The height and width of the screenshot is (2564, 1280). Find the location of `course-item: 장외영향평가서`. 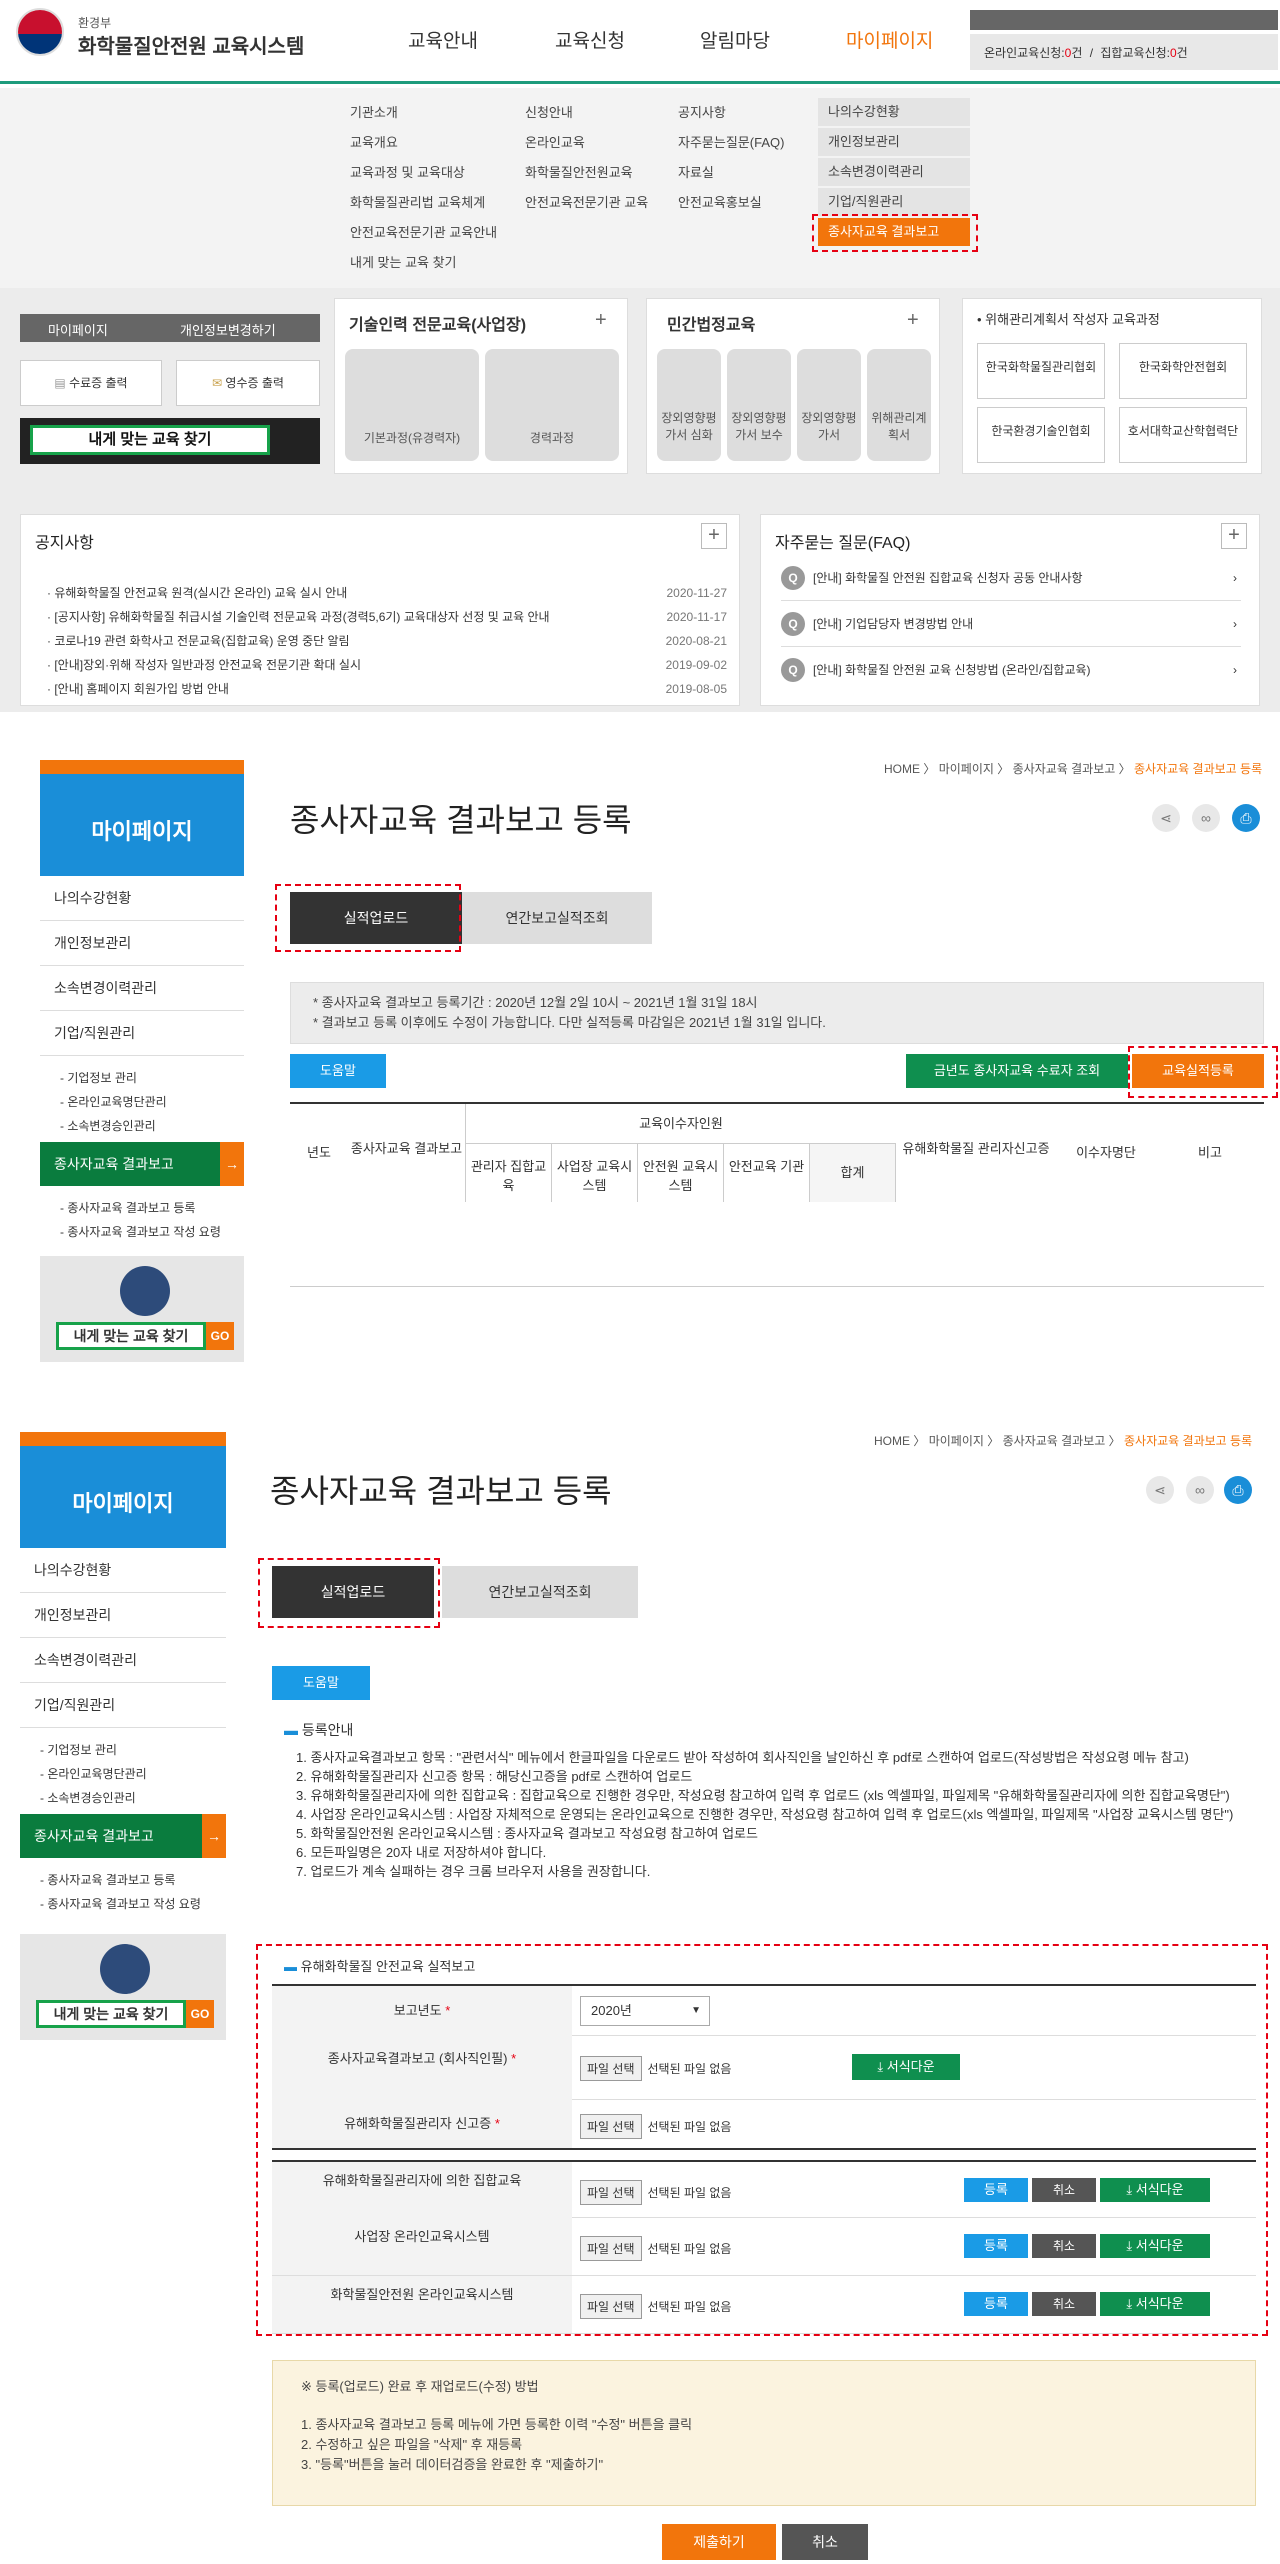

course-item: 장외영향평가서 is located at coordinates (829, 405).